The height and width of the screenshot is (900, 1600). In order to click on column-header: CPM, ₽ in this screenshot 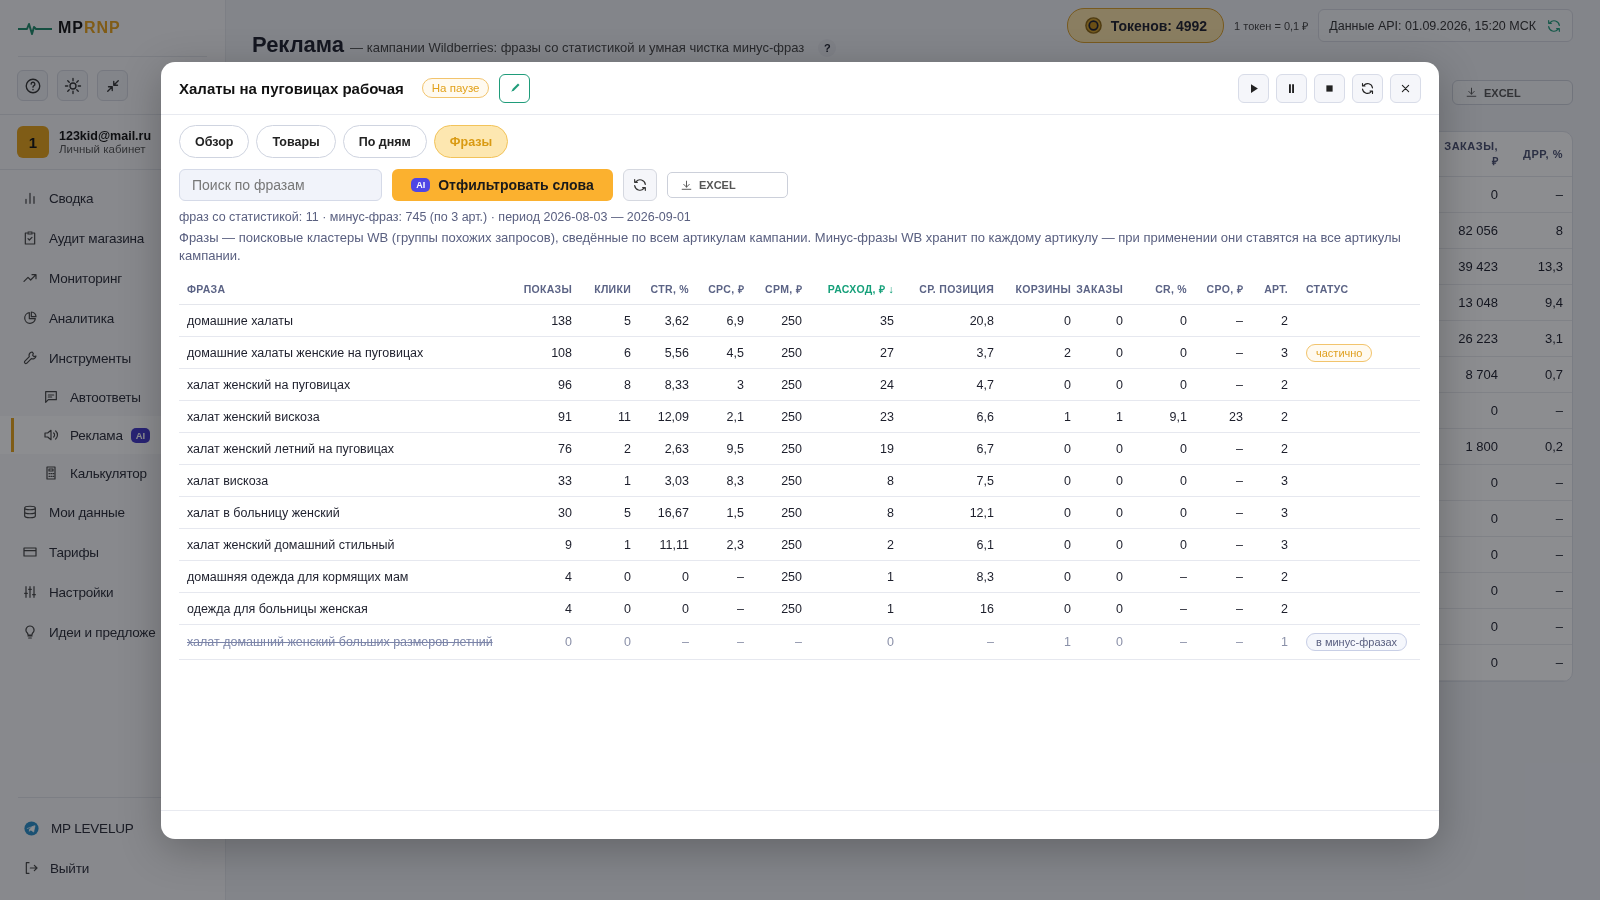, I will do `click(783, 288)`.